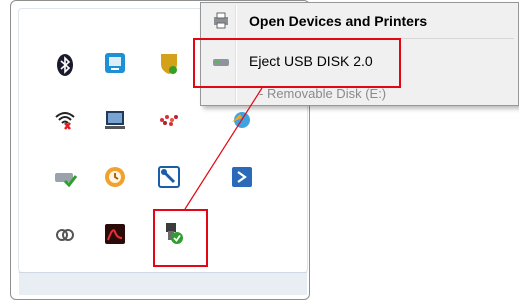 This screenshot has width=519, height=300. What do you see at coordinates (242, 177) in the screenshot?
I see `terminal-icon` at bounding box center [242, 177].